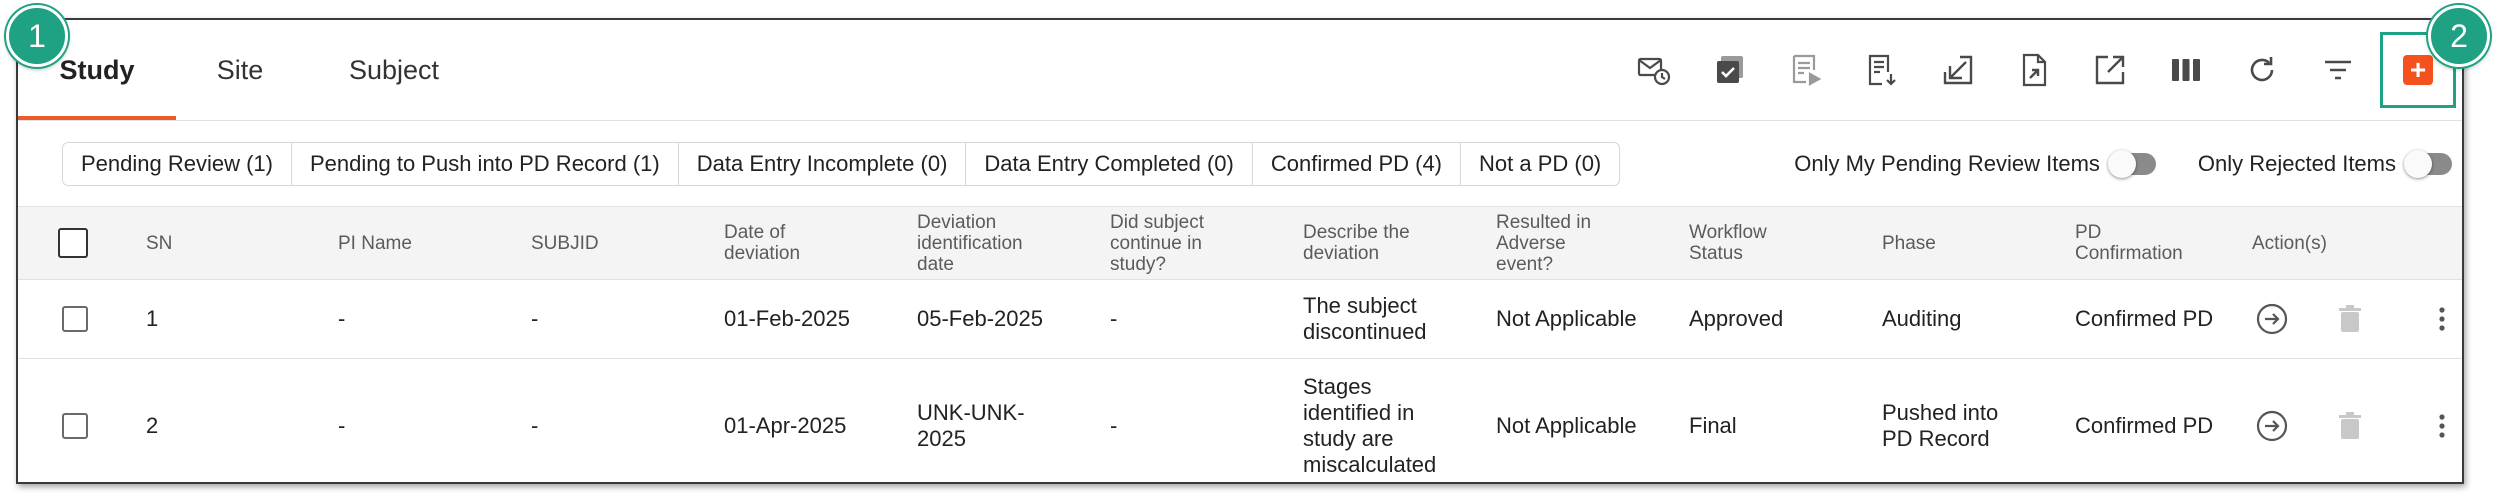 Image resolution: width=2500 pixels, height=496 pixels. I want to click on col-sn: SN, so click(206, 243).